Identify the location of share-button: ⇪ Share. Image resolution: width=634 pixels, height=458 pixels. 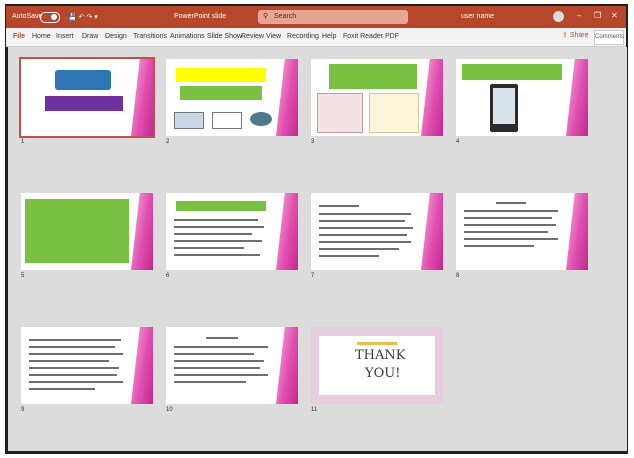
(575, 35).